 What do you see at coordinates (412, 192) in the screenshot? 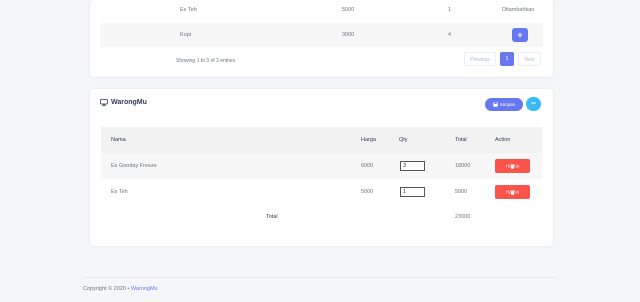
I see `quantity-input: 1` at bounding box center [412, 192].